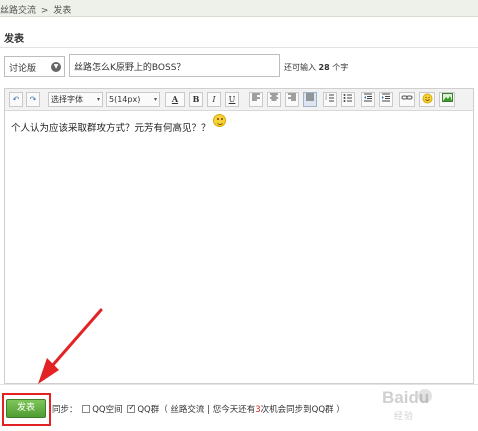 The image size is (478, 431). I want to click on bold-button: B, so click(196, 99).